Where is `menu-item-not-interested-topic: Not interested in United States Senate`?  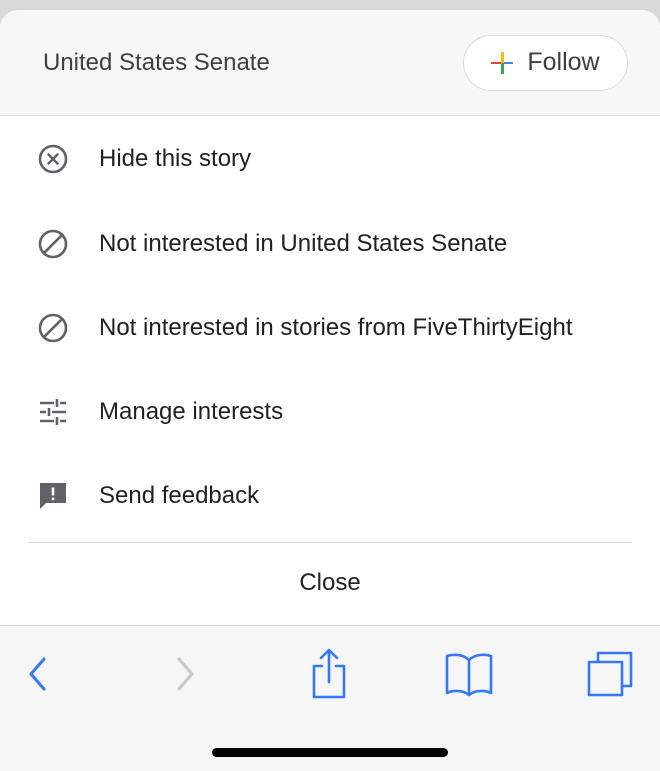 menu-item-not-interested-topic: Not interested in United States Senate is located at coordinates (330, 244).